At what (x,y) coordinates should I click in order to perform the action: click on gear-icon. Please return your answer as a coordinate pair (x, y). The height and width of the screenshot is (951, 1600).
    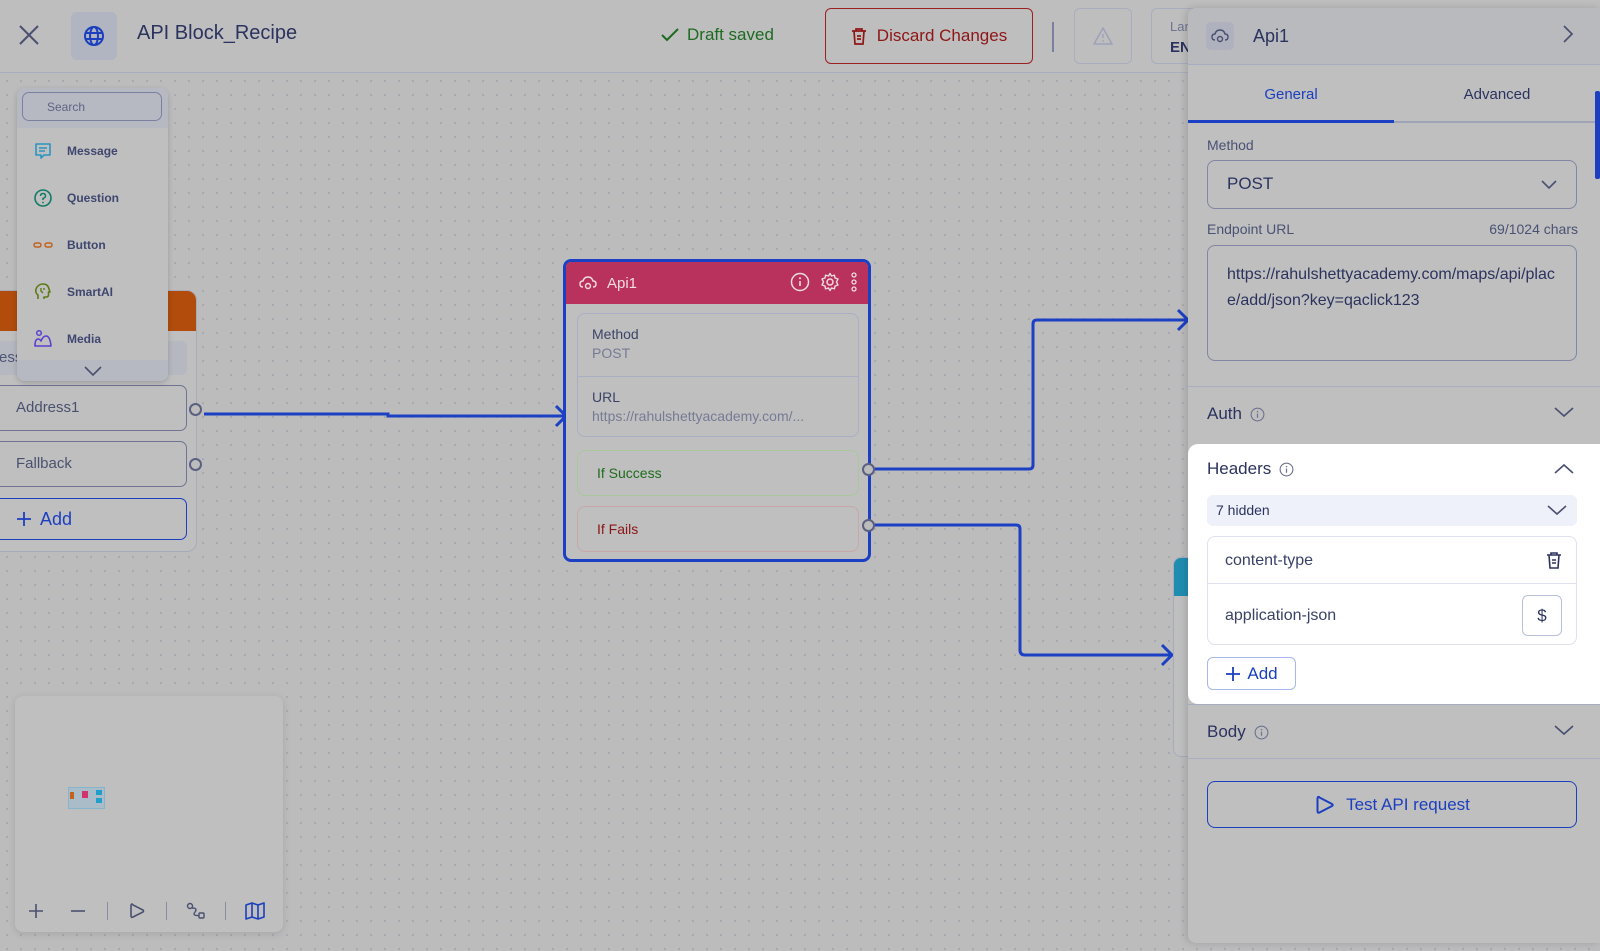
    Looking at the image, I should click on (830, 282).